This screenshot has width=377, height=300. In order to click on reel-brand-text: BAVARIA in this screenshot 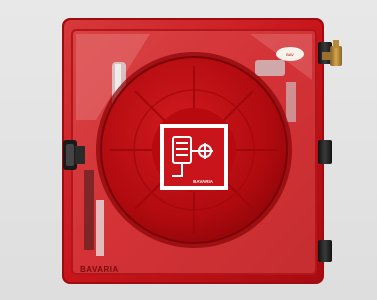, I will do `click(203, 181)`.